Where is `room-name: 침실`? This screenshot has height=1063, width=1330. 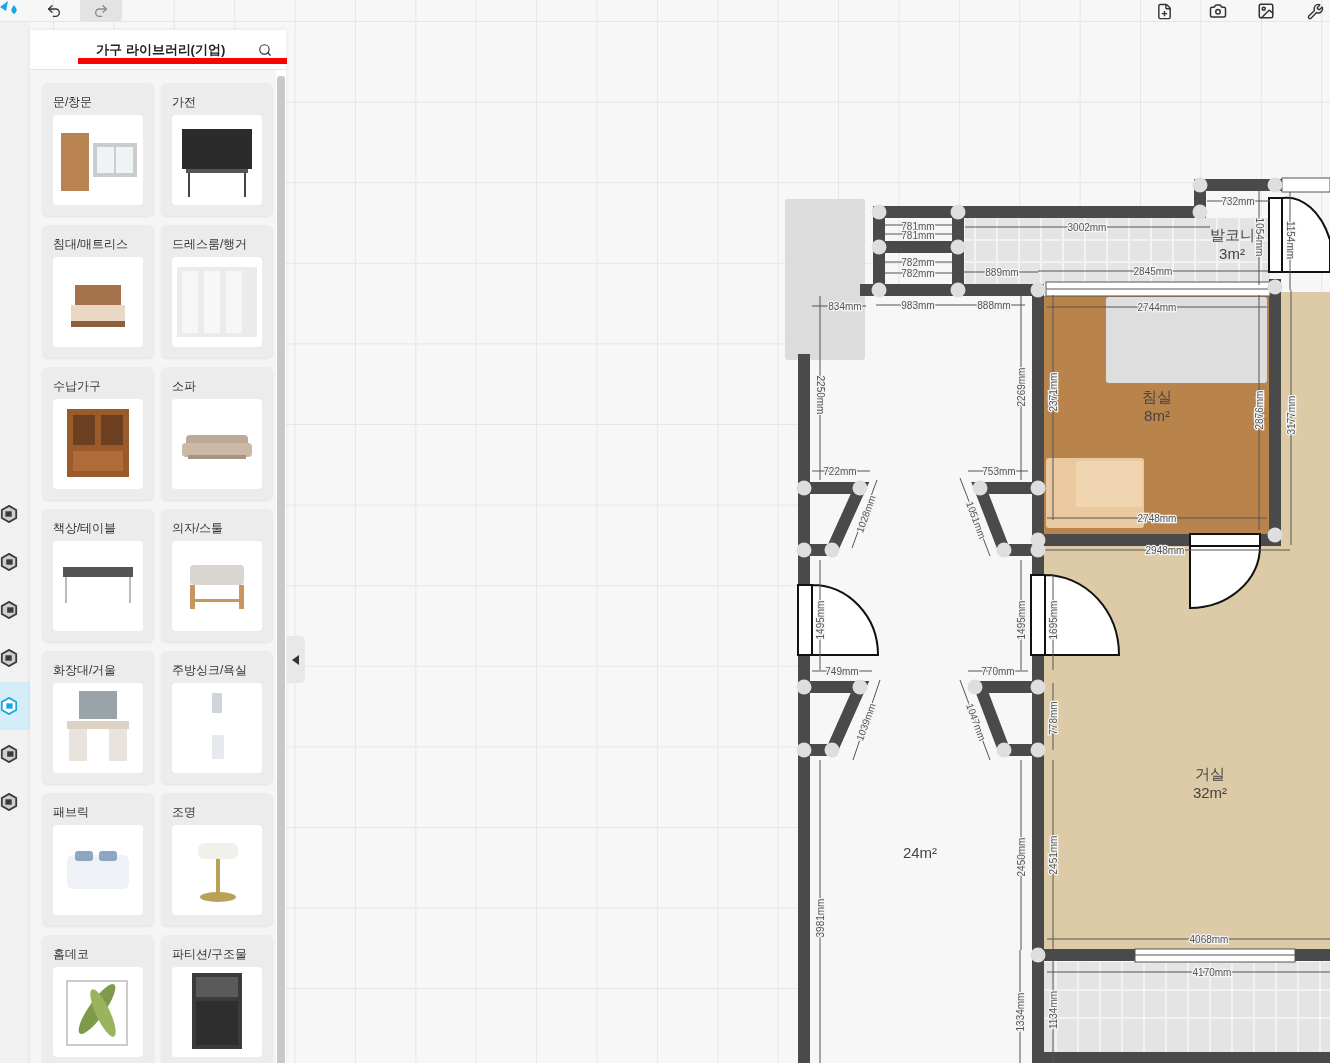 room-name: 침실 is located at coordinates (1157, 396).